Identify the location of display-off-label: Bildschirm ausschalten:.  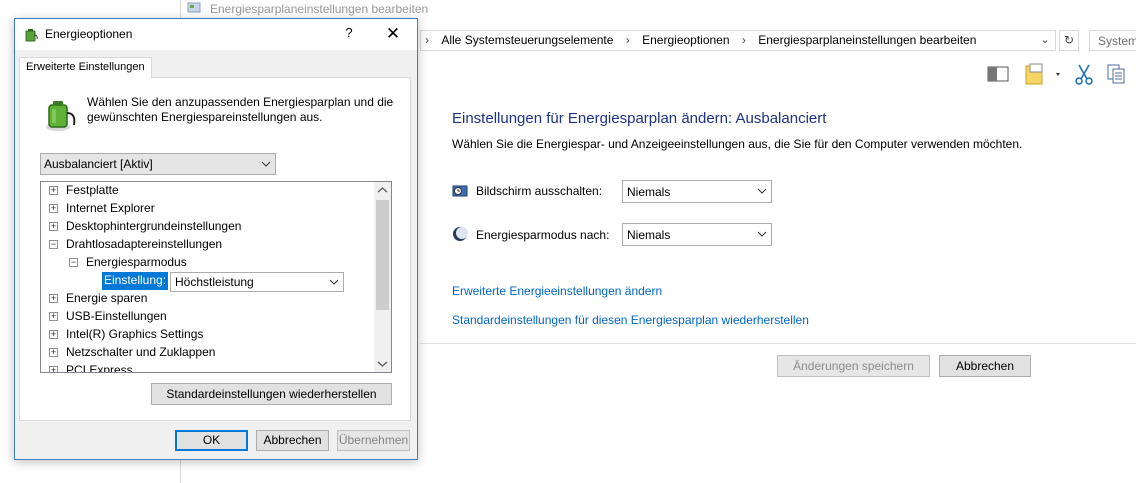
(539, 191).